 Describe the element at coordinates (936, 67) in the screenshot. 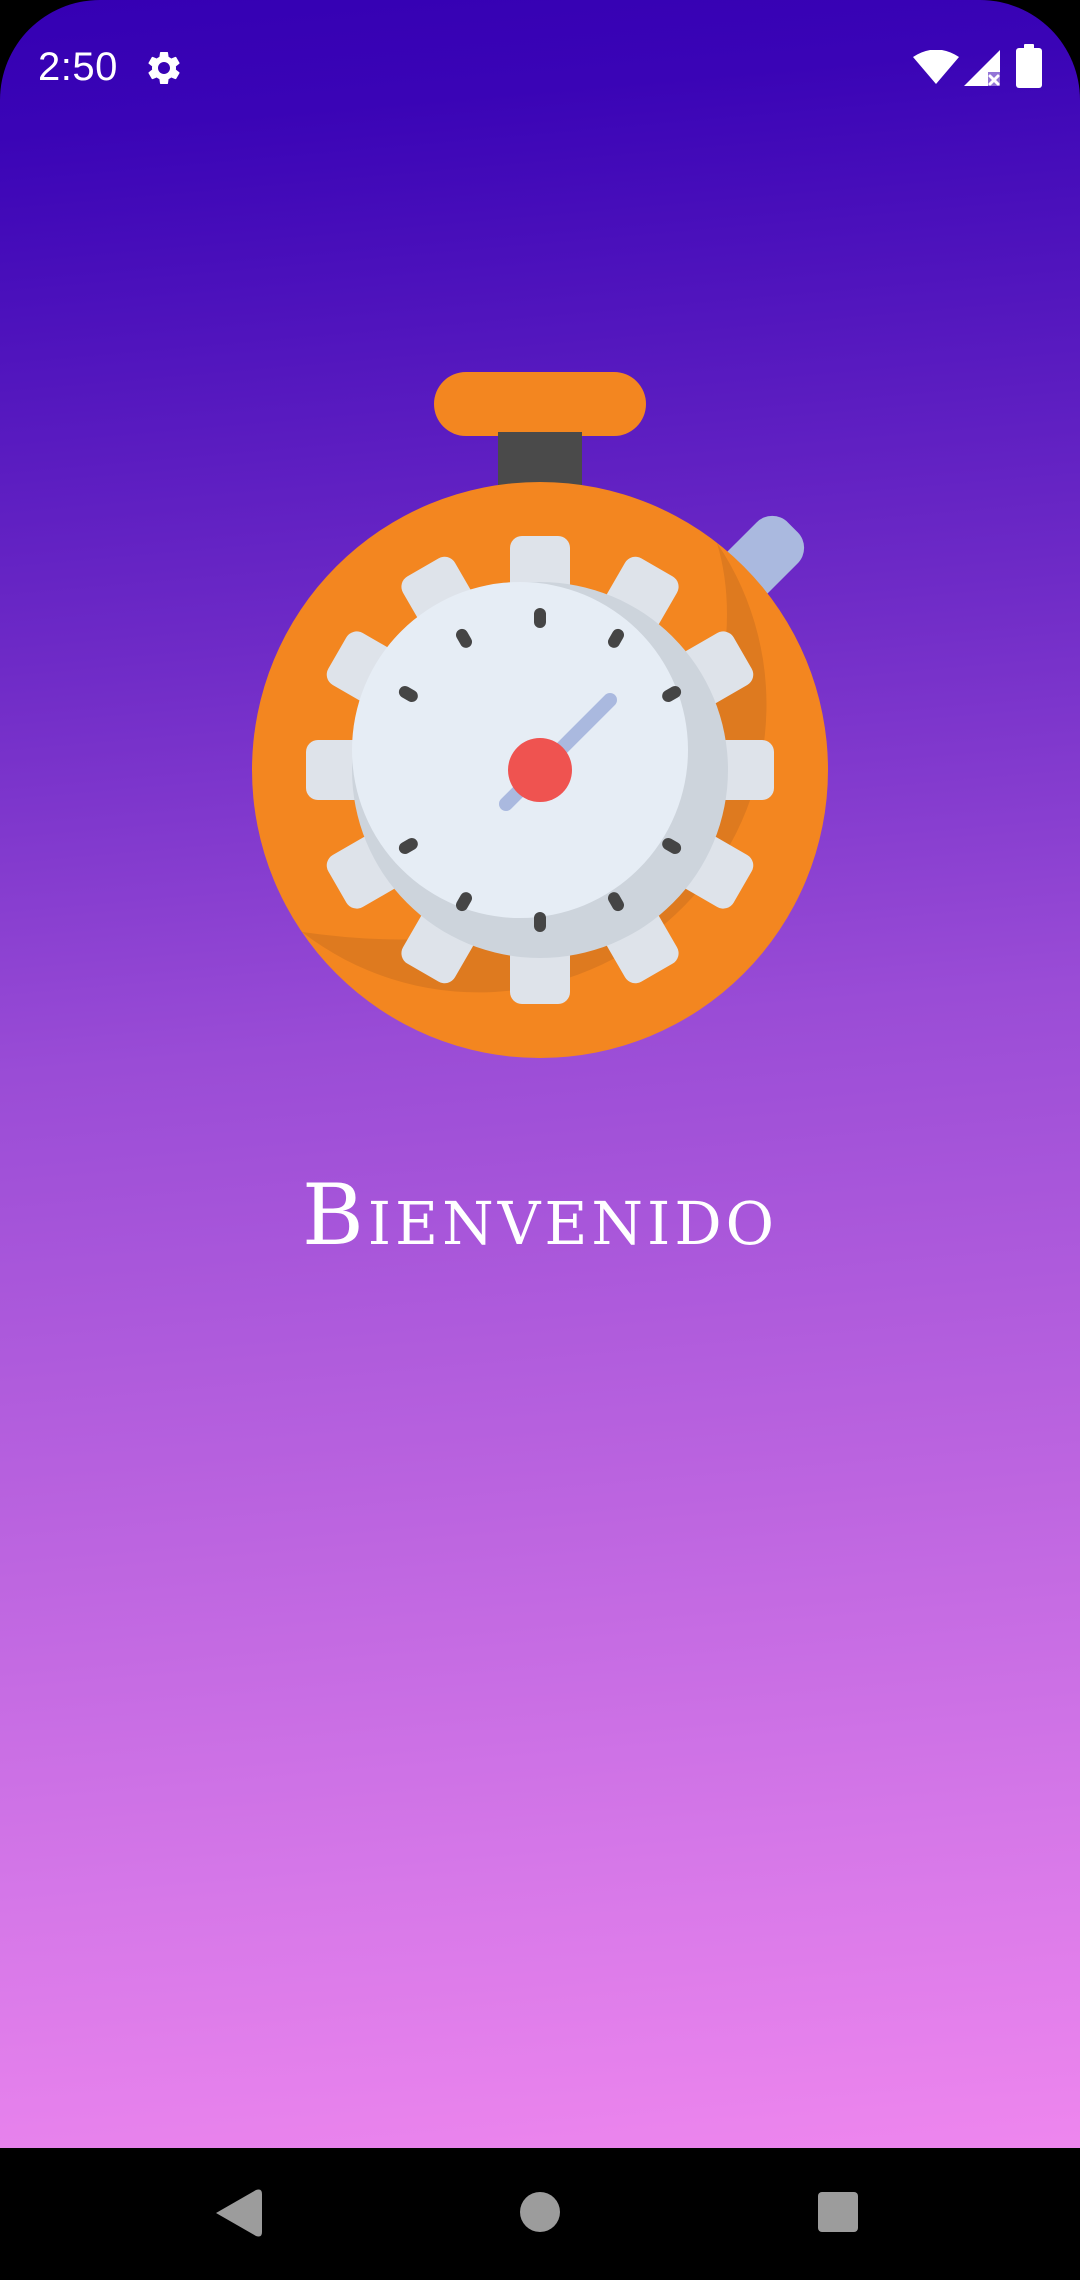

I see `wifi-icon` at that location.